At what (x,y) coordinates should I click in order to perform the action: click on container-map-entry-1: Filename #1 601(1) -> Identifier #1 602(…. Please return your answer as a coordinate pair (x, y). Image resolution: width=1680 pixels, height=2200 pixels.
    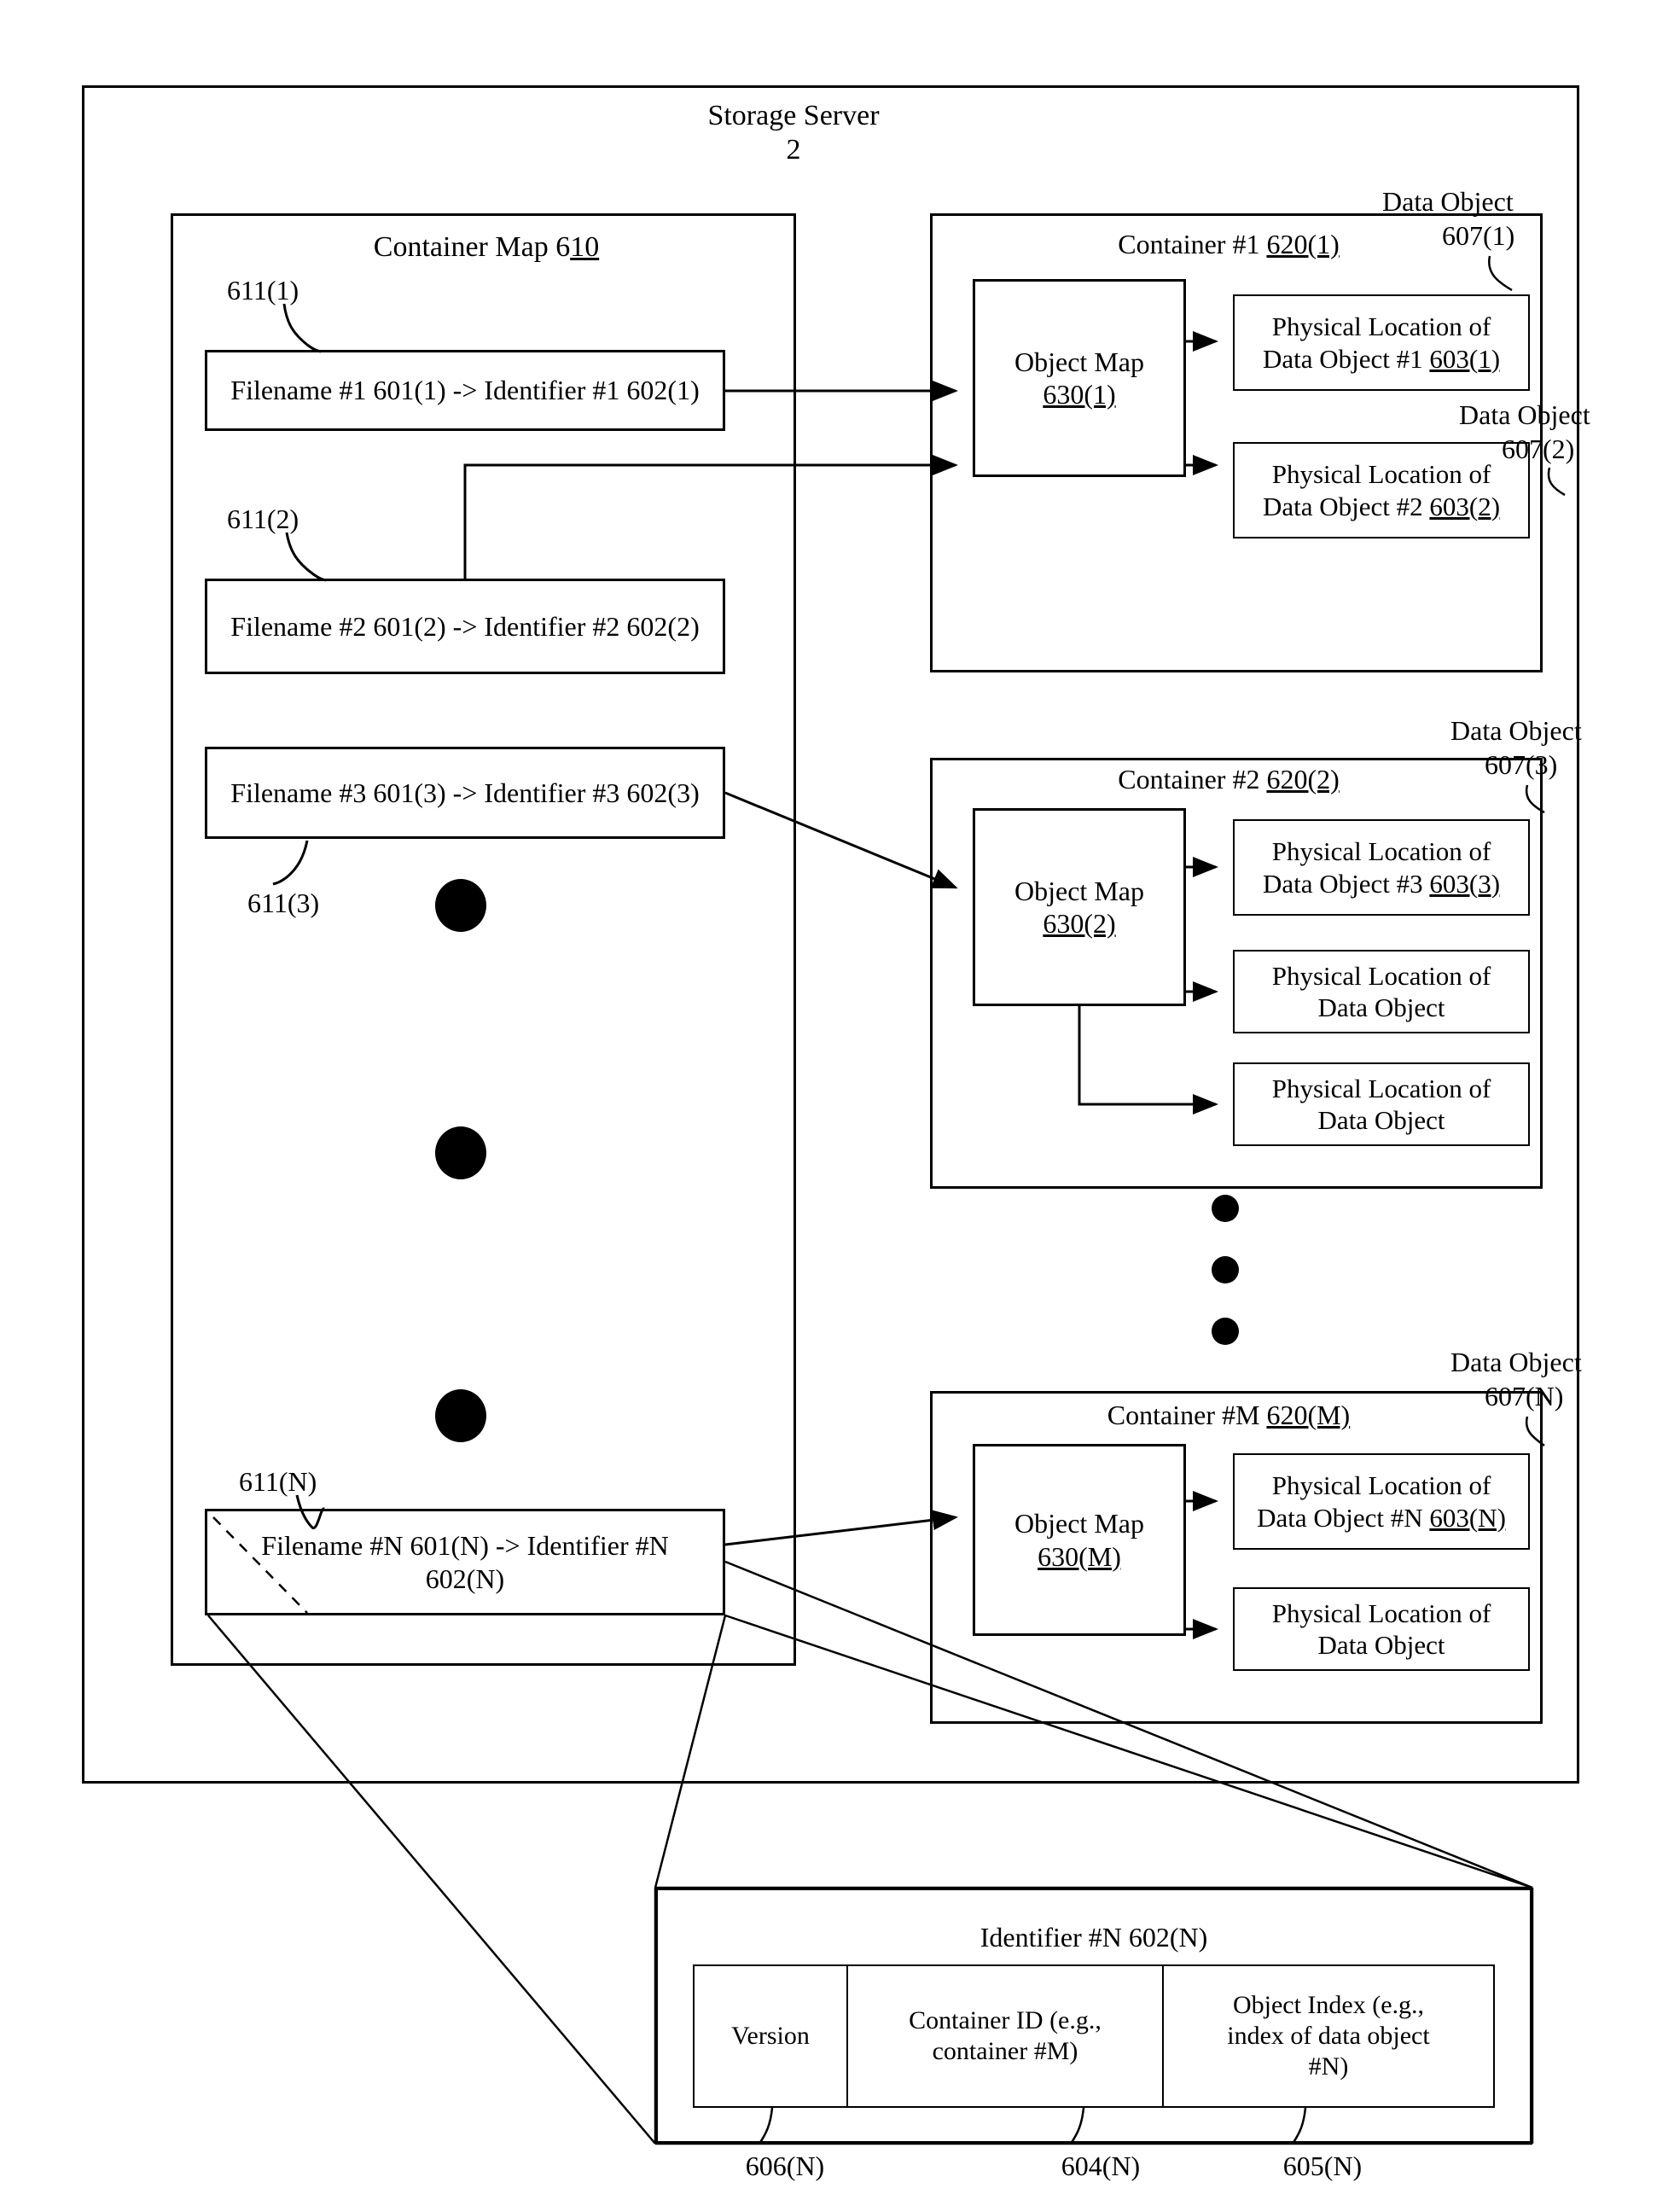
    Looking at the image, I should click on (465, 390).